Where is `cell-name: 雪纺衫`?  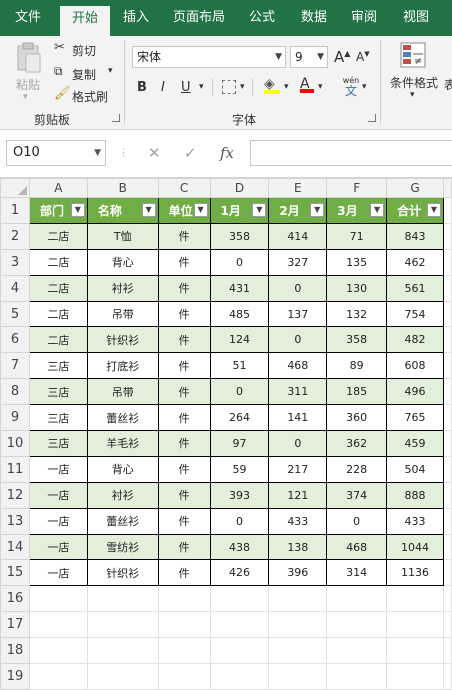
cell-name: 雪纺衫 is located at coordinates (122, 547).